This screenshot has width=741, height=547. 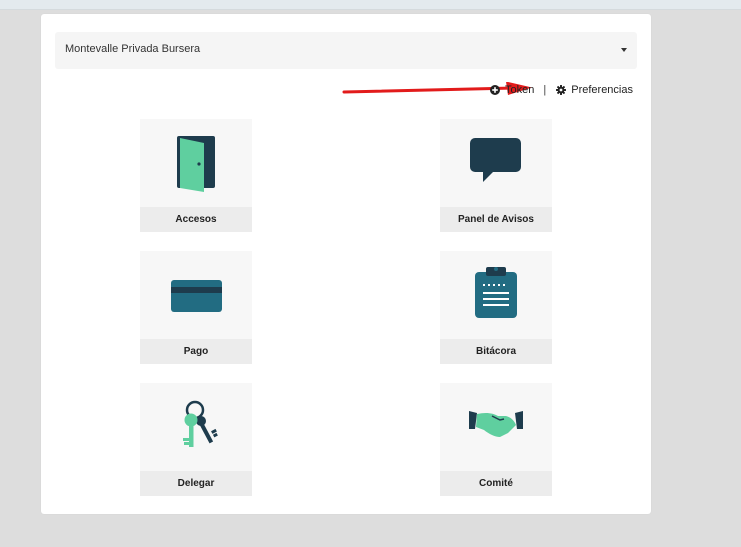 I want to click on preferences-link: Preferencias, so click(x=594, y=90).